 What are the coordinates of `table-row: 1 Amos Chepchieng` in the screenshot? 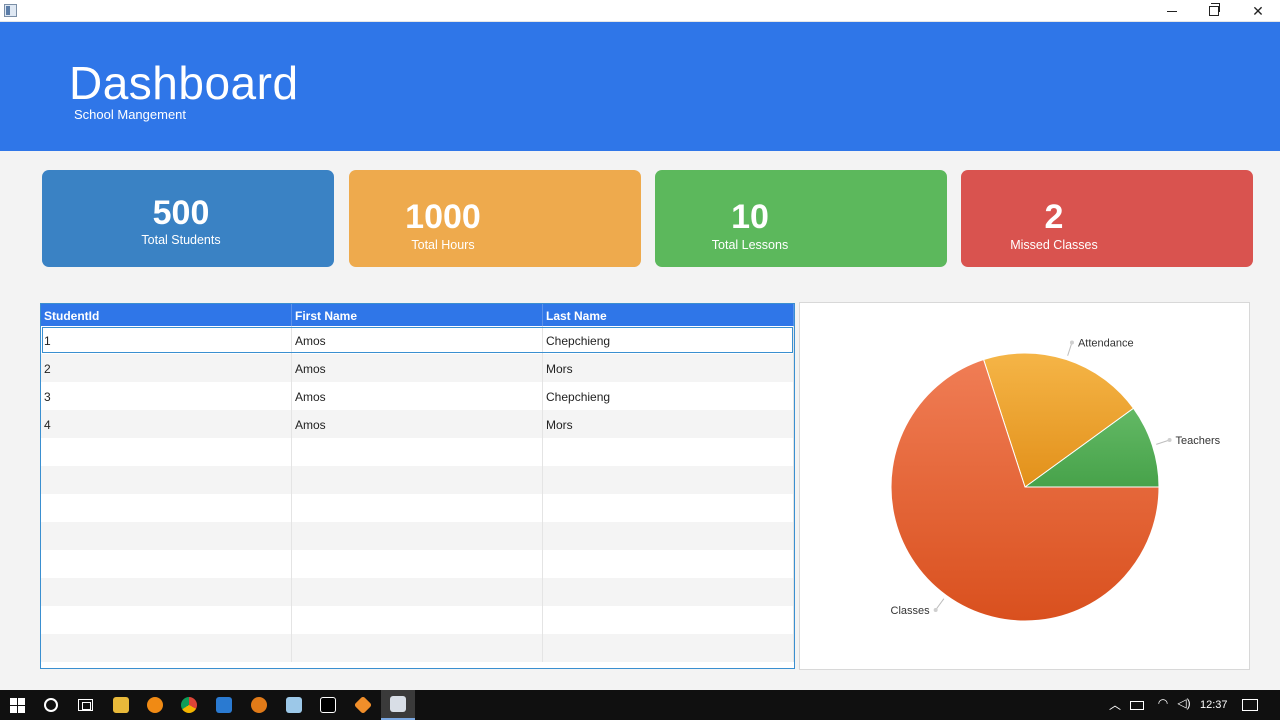 It's located at (417, 340).